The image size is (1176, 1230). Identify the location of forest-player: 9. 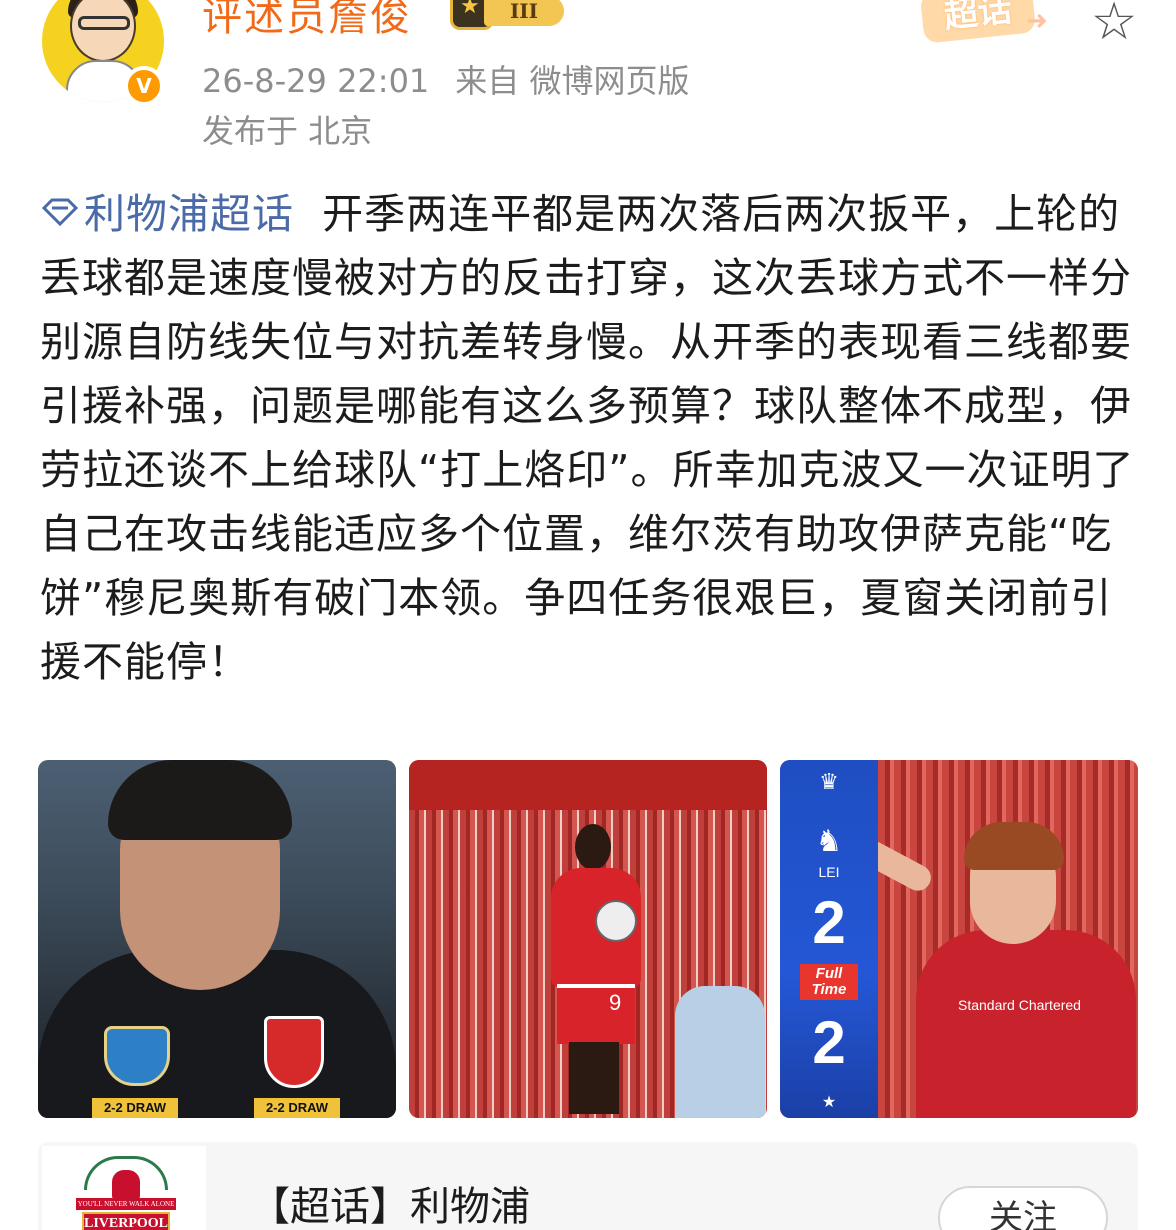
(594, 969).